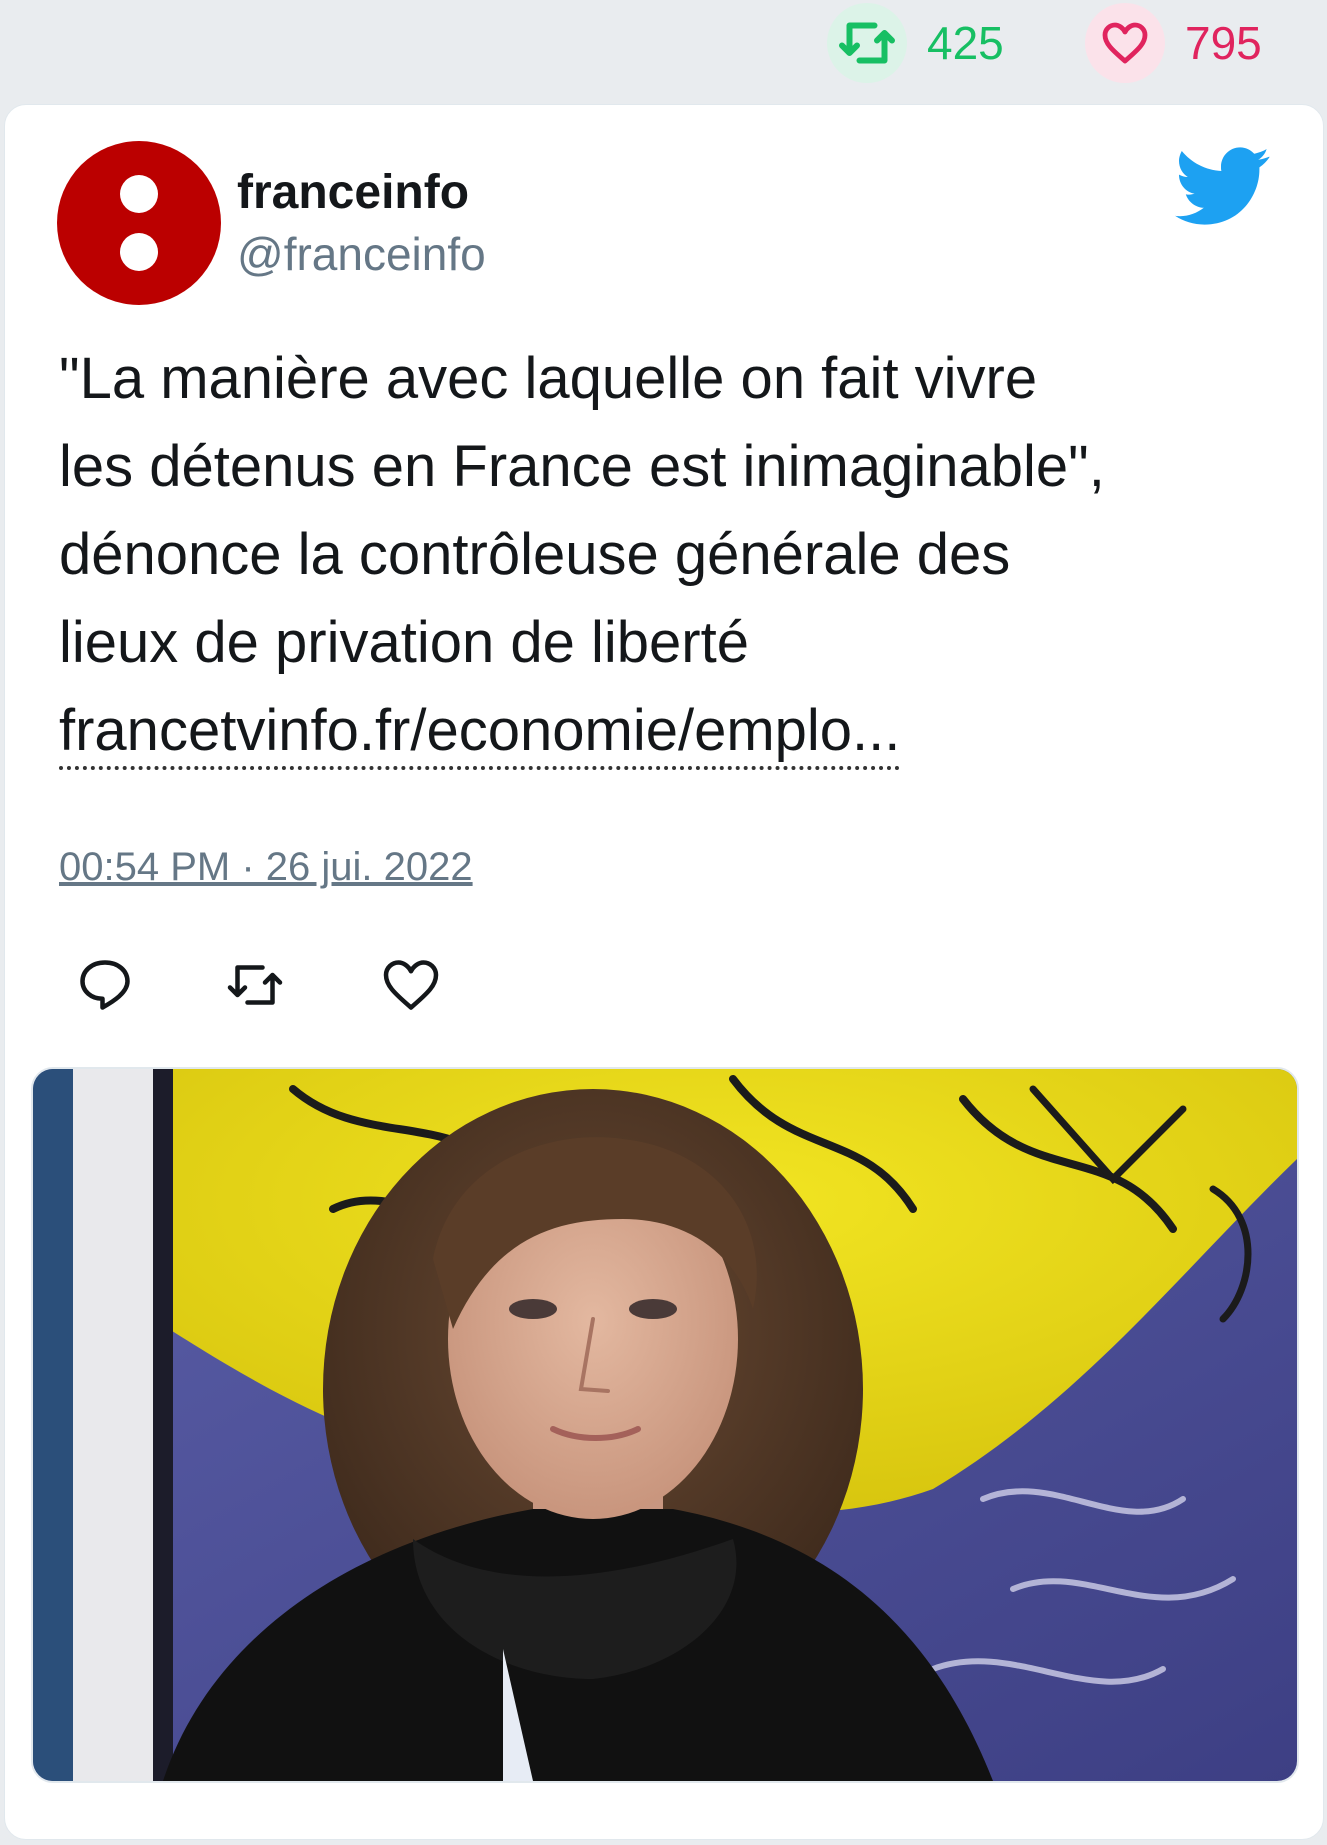  I want to click on reply-icon, so click(105, 985).